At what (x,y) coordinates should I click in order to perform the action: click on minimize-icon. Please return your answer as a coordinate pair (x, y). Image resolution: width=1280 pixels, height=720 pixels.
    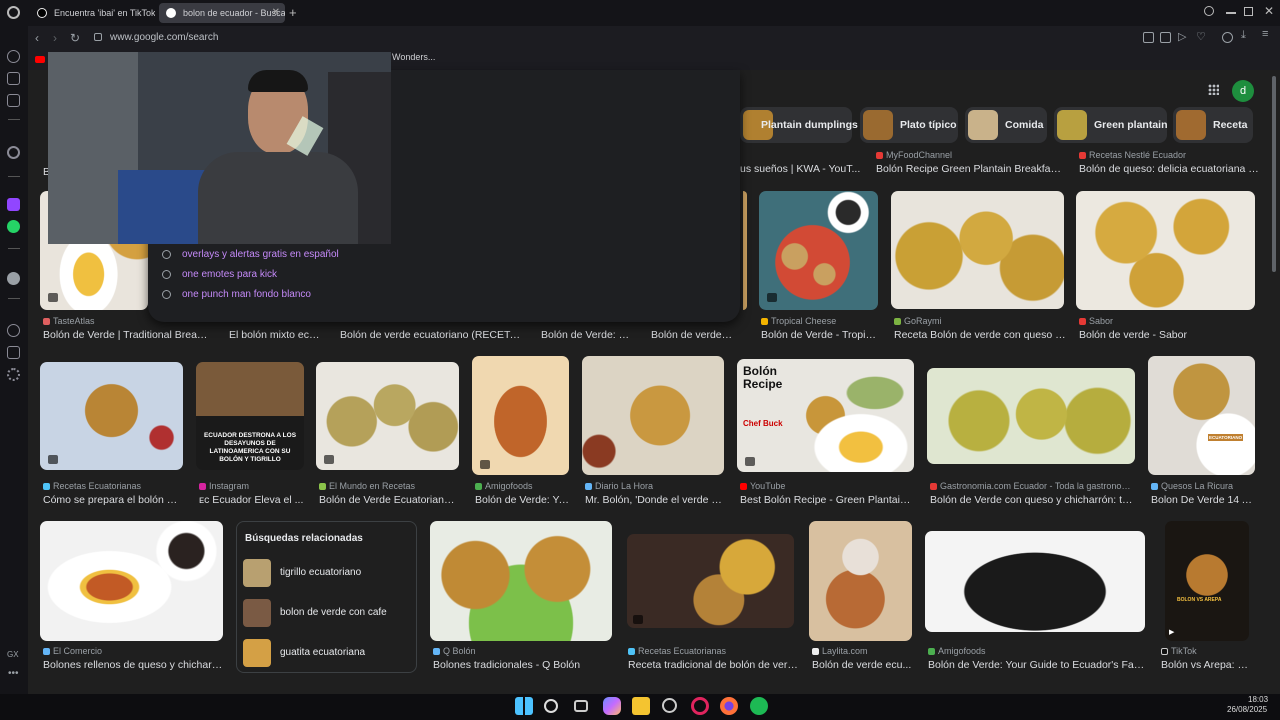
    Looking at the image, I should click on (1231, 13).